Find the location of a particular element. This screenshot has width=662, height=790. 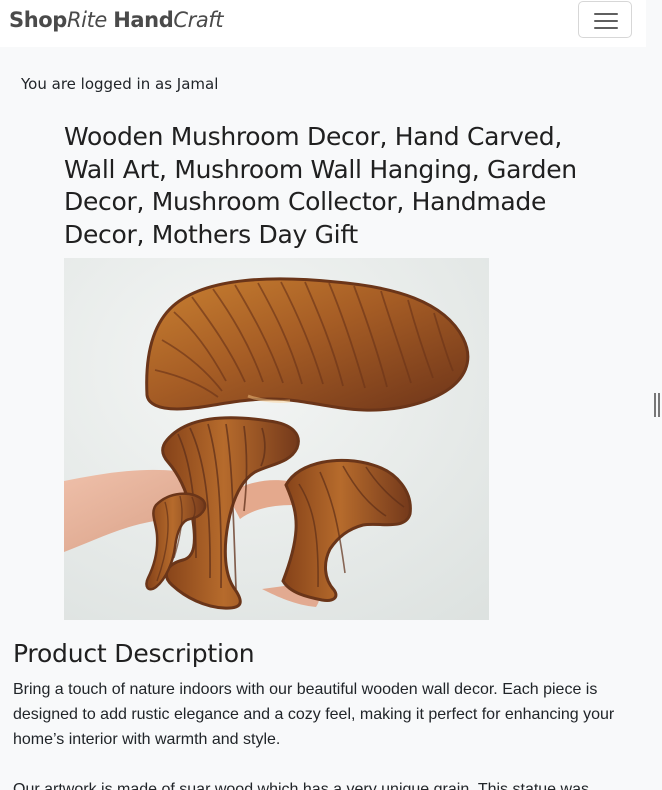

resize-handle-line-right is located at coordinates (659, 405).